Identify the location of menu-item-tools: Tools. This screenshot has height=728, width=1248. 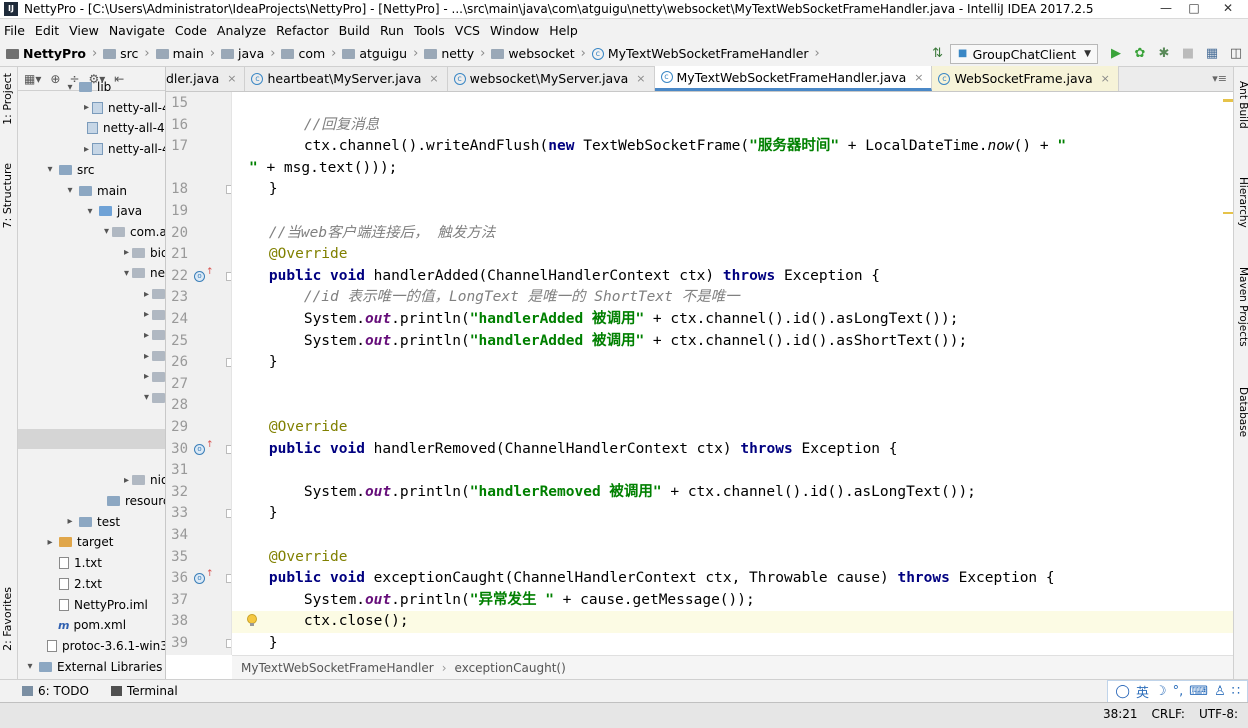
(430, 30).